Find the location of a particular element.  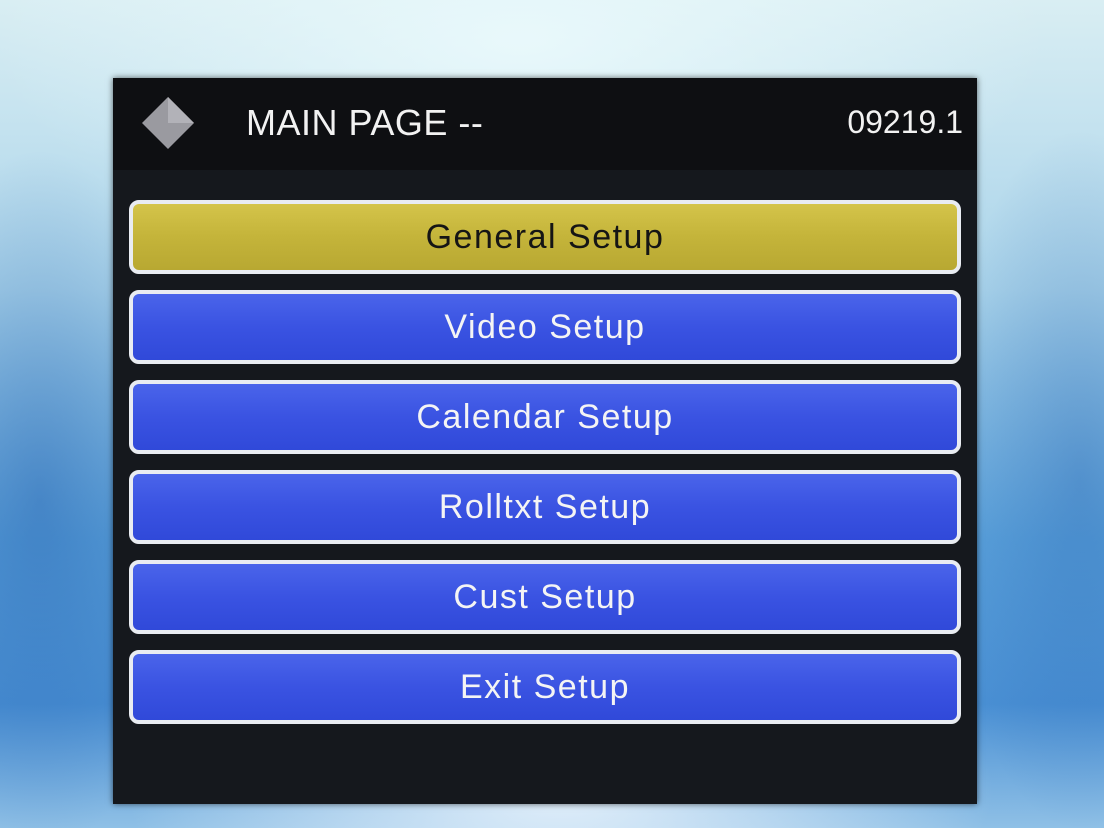

menu-item-label: General Setup is located at coordinates (545, 236).